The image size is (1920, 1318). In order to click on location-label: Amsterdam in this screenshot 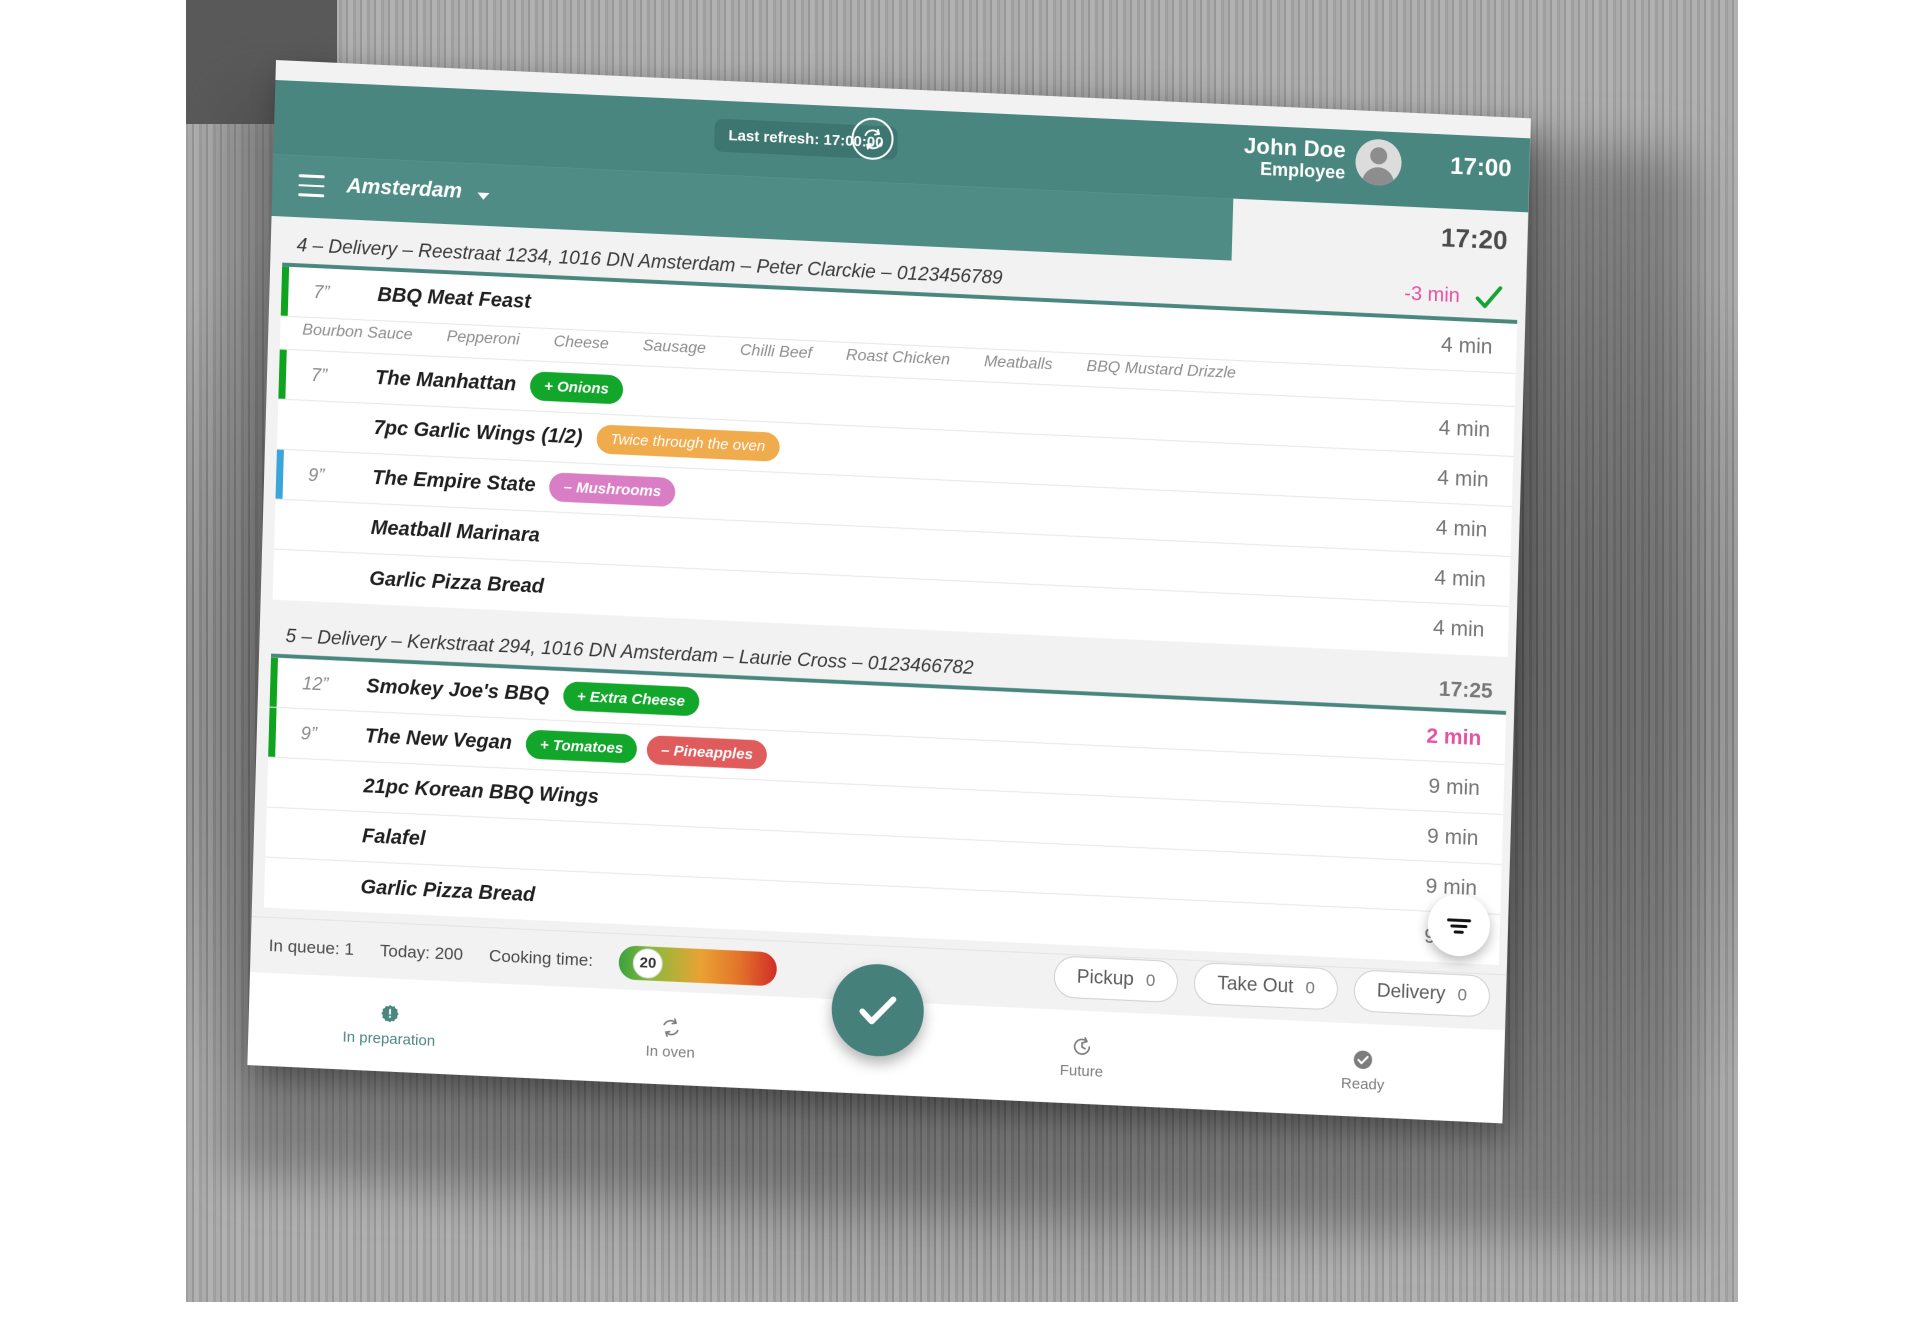, I will do `click(404, 188)`.